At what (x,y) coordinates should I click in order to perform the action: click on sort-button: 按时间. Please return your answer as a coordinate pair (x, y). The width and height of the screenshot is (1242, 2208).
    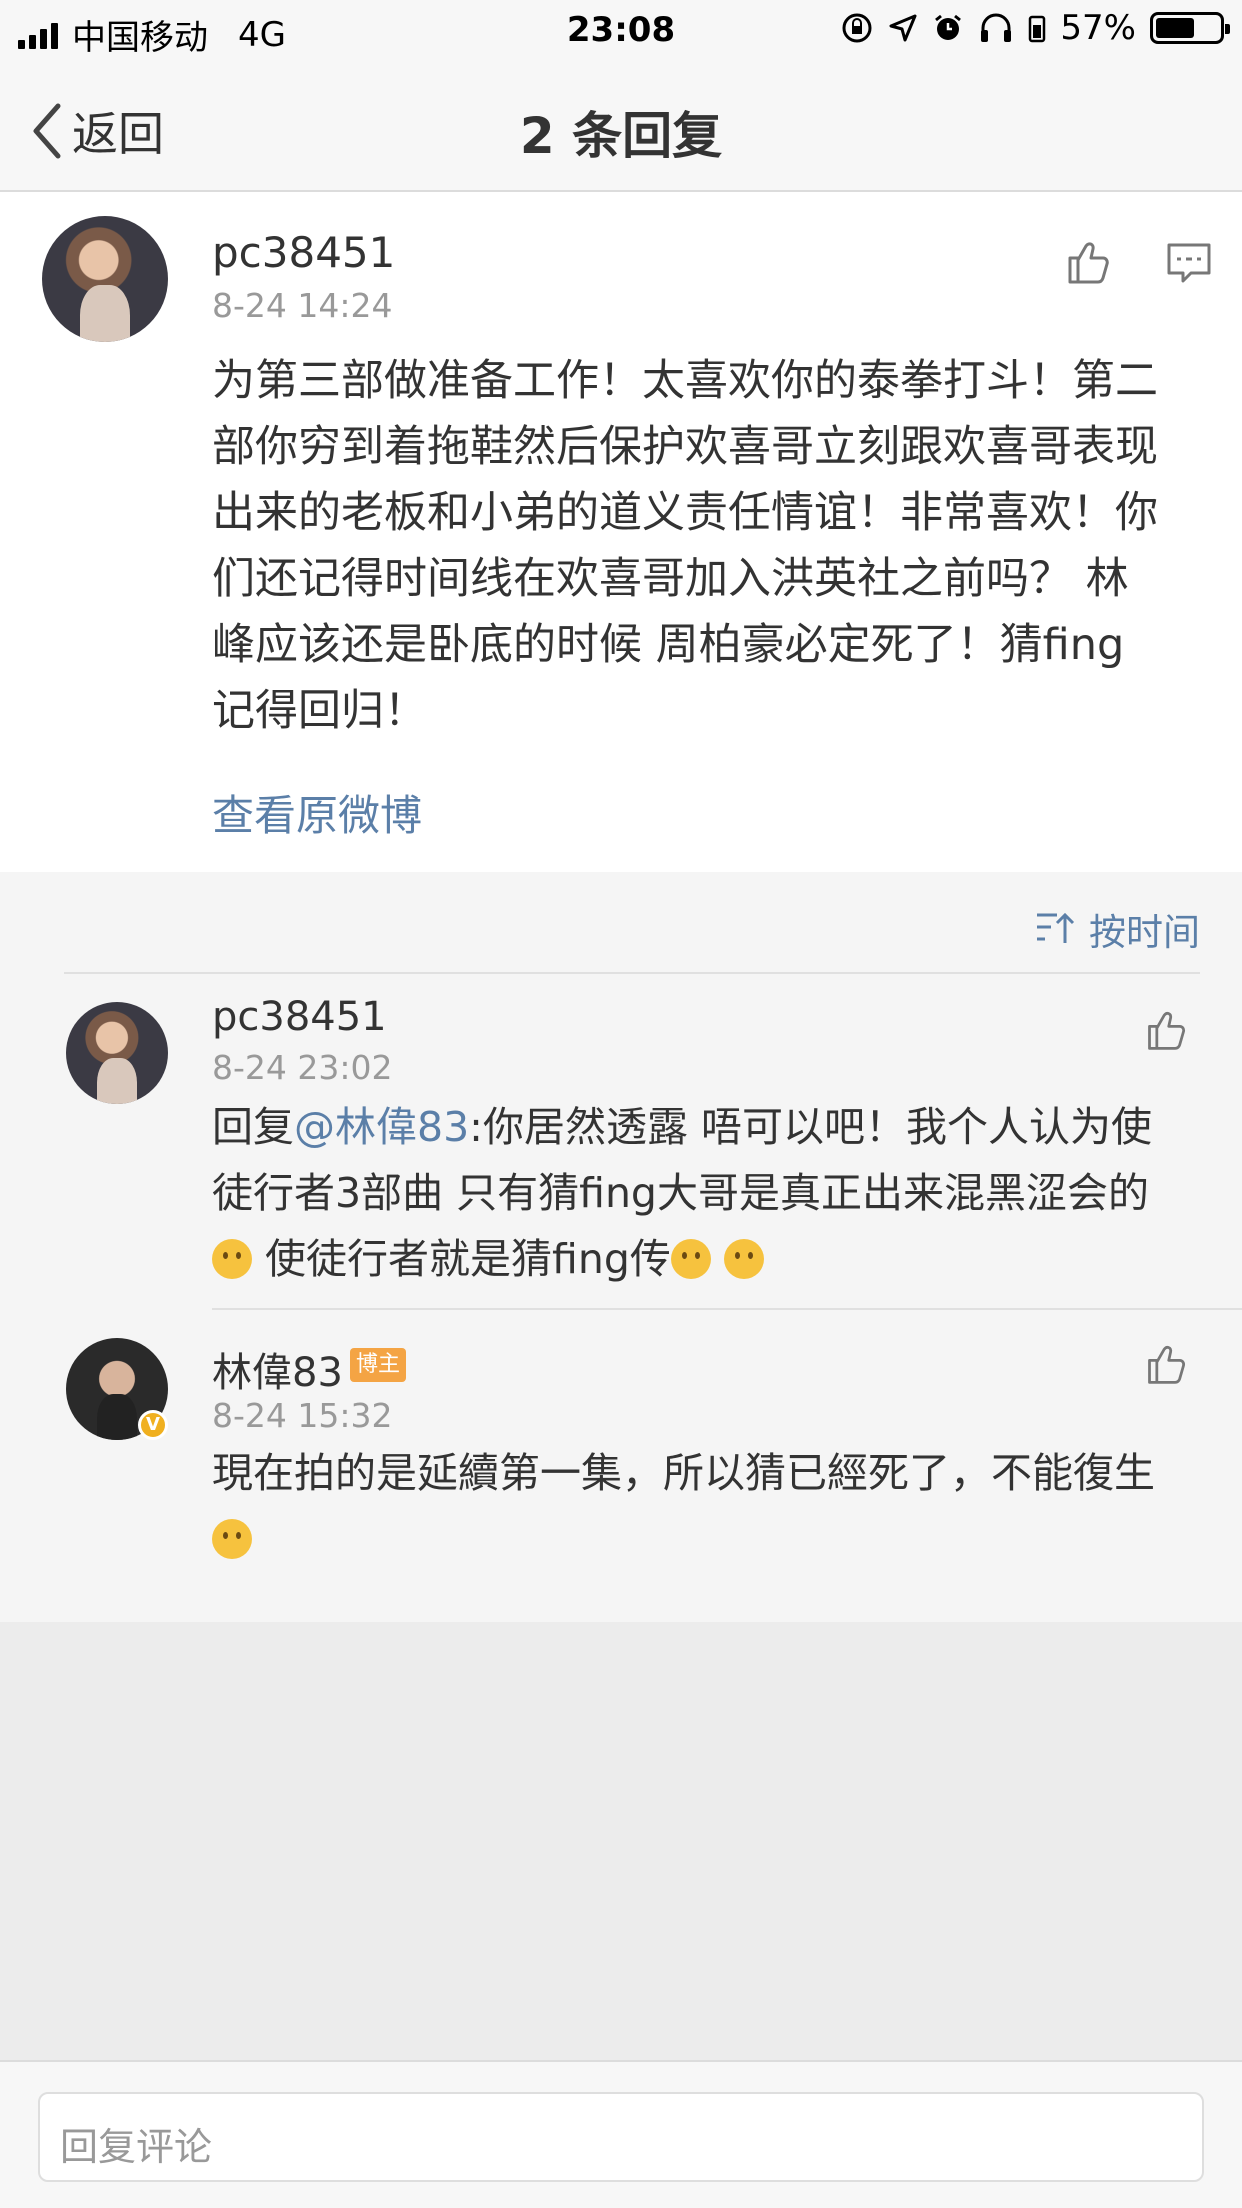
    Looking at the image, I should click on (1117, 929).